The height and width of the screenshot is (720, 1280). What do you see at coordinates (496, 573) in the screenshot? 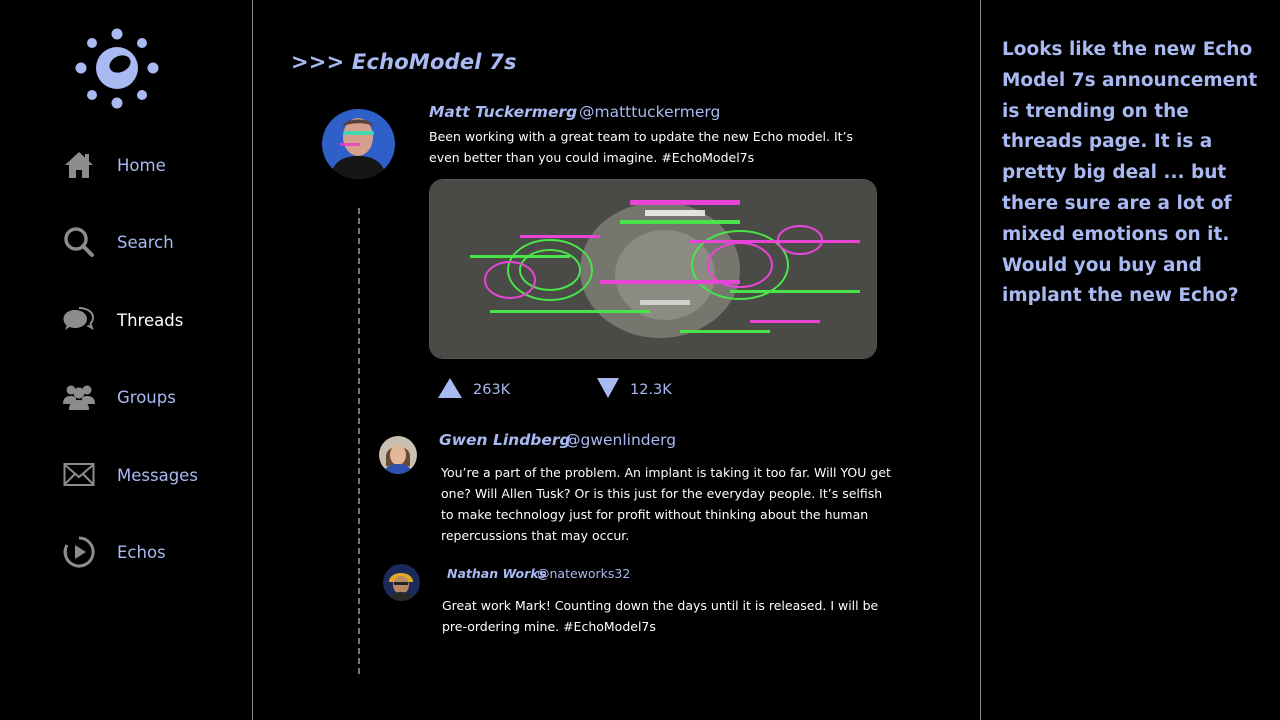
I see `reply-author-name: Nathan Works` at bounding box center [496, 573].